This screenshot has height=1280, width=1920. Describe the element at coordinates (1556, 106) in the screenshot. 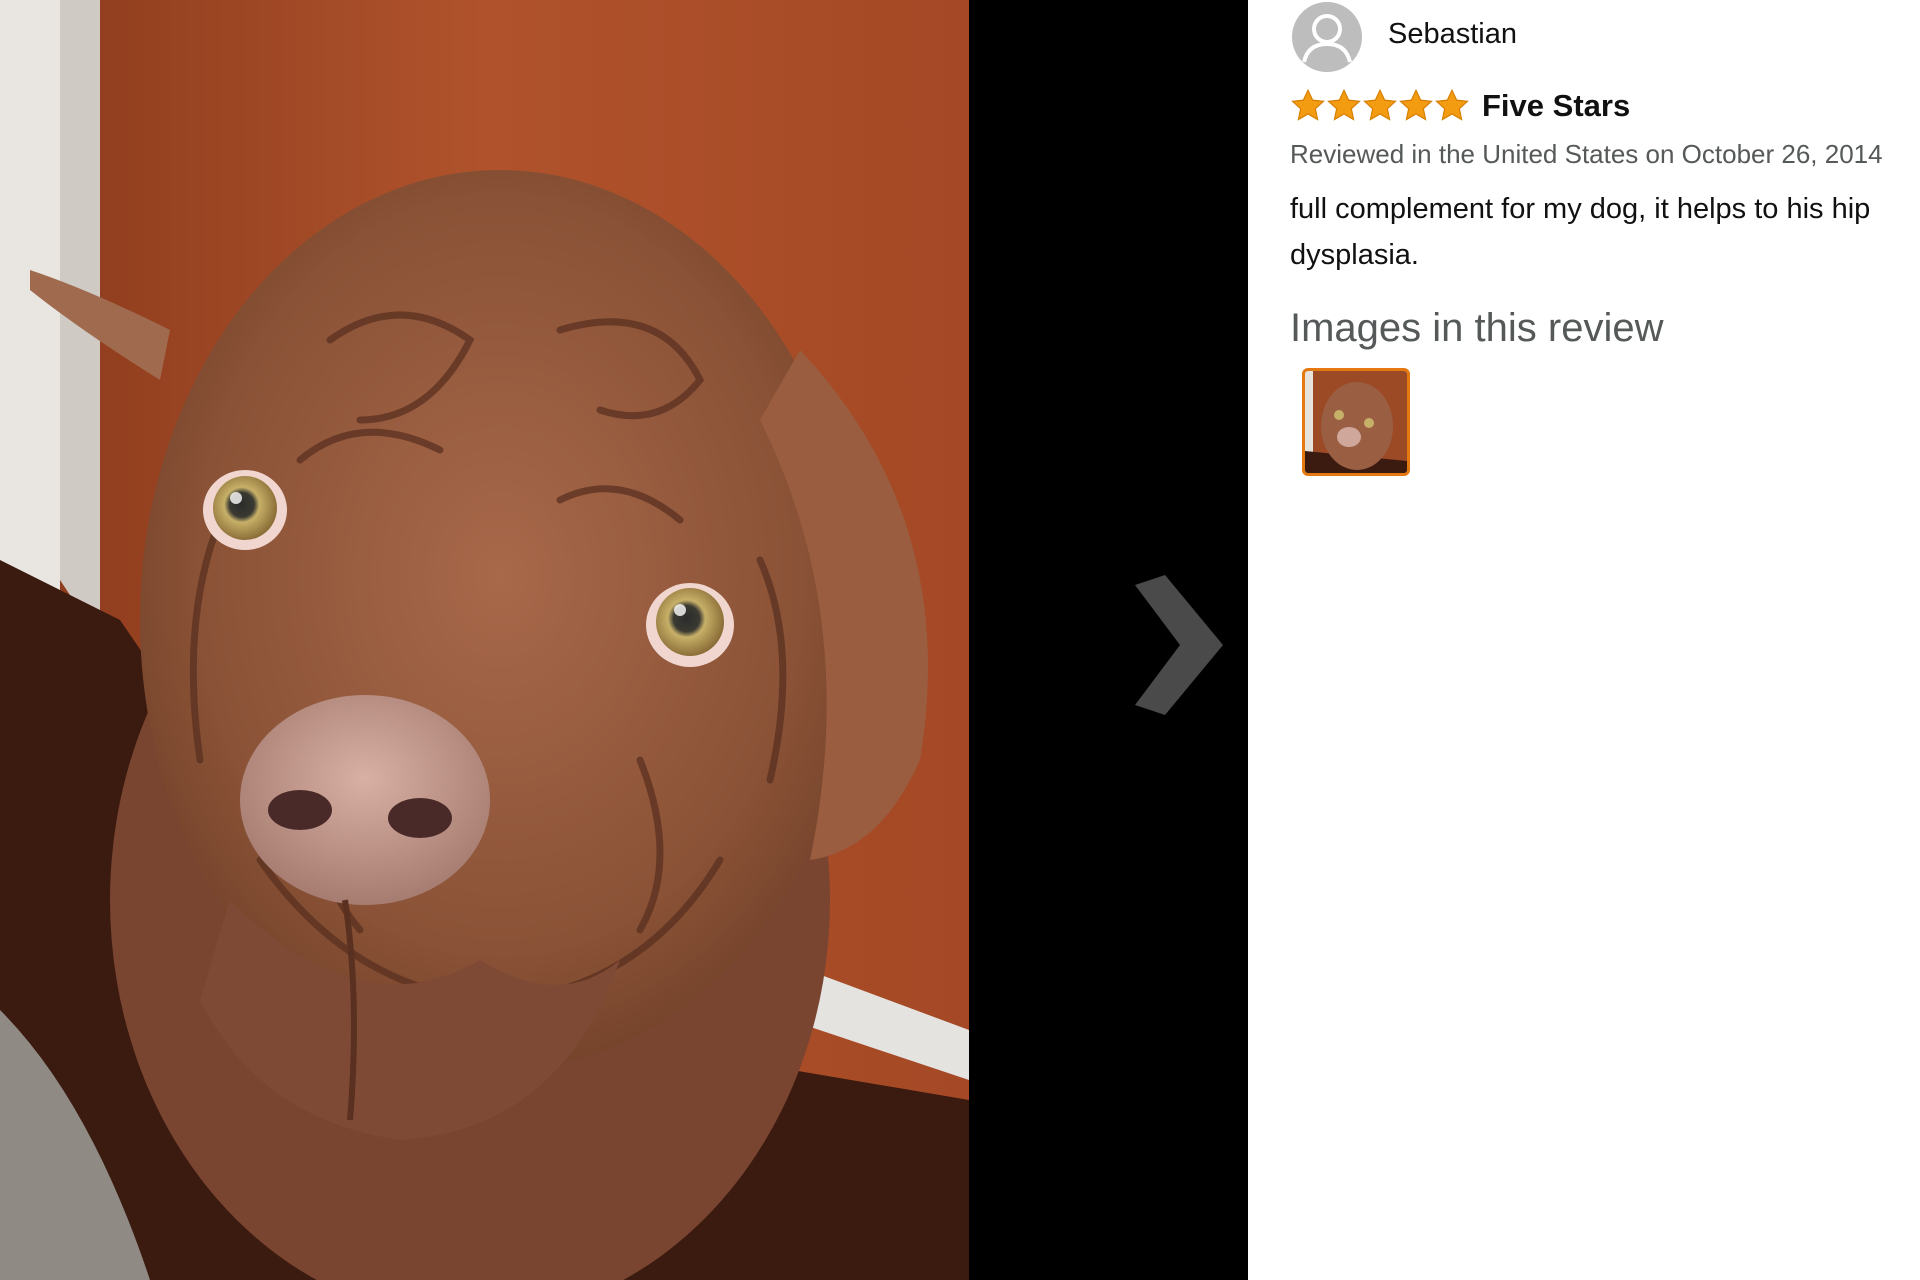

I see `review-title: Five Stars` at that location.